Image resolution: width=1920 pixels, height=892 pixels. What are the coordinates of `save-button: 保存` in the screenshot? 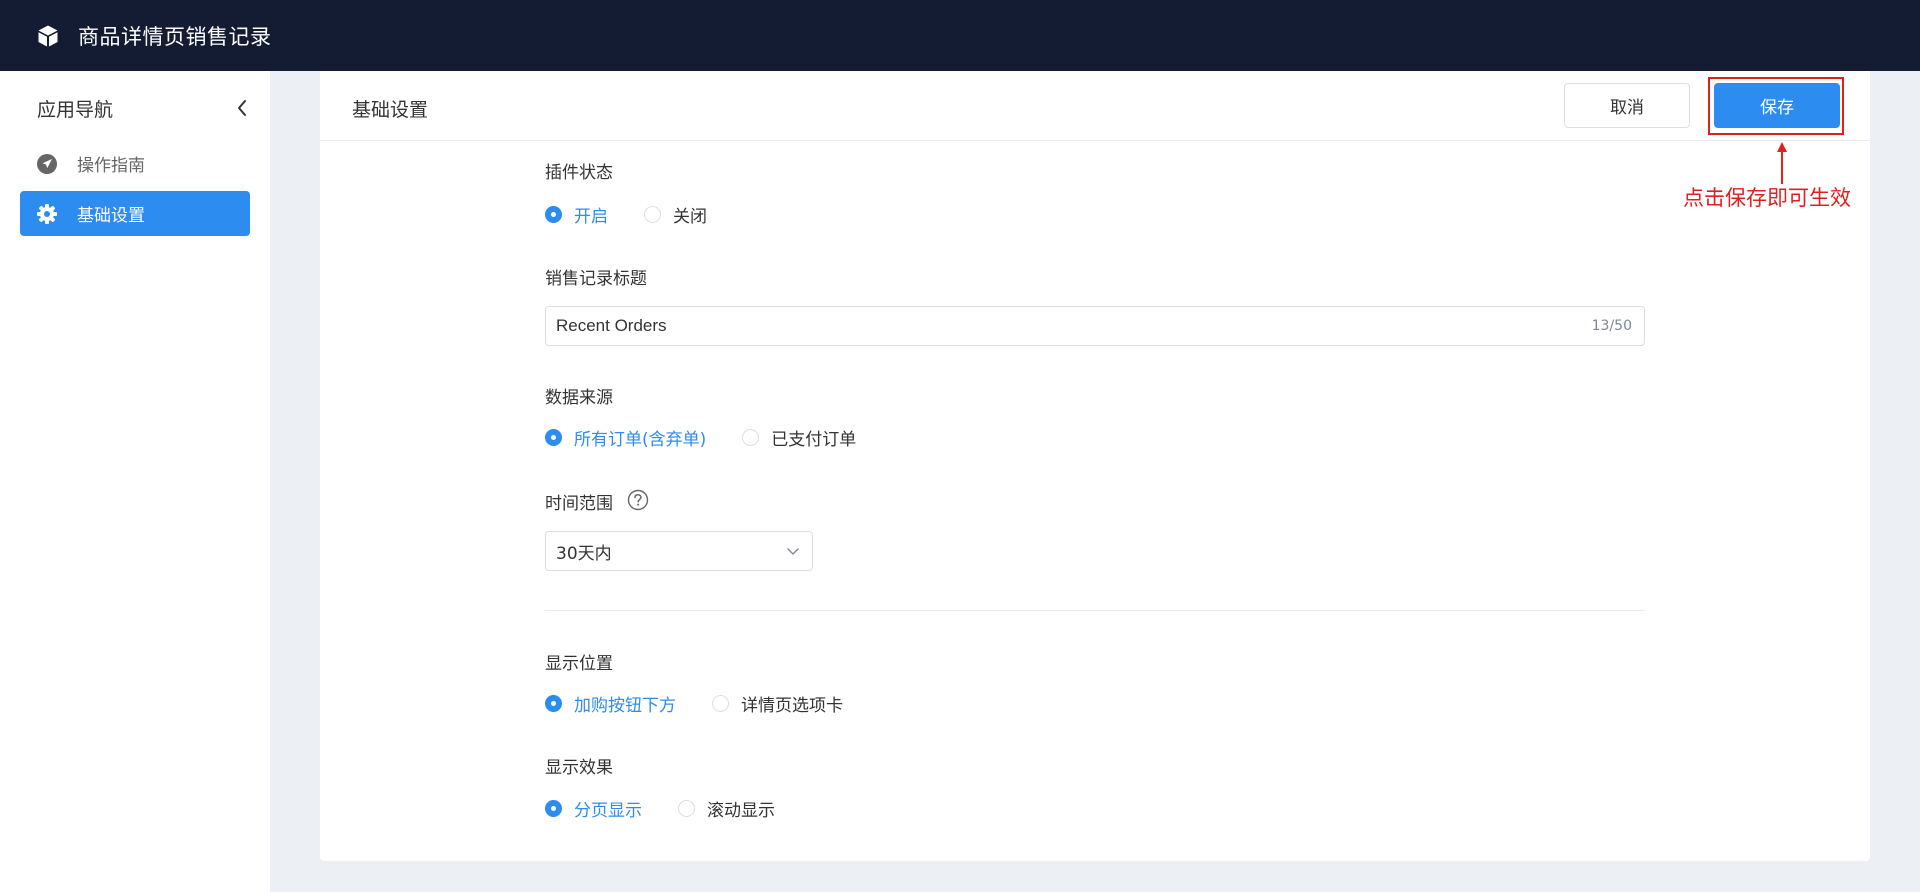 It's located at (1777, 105).